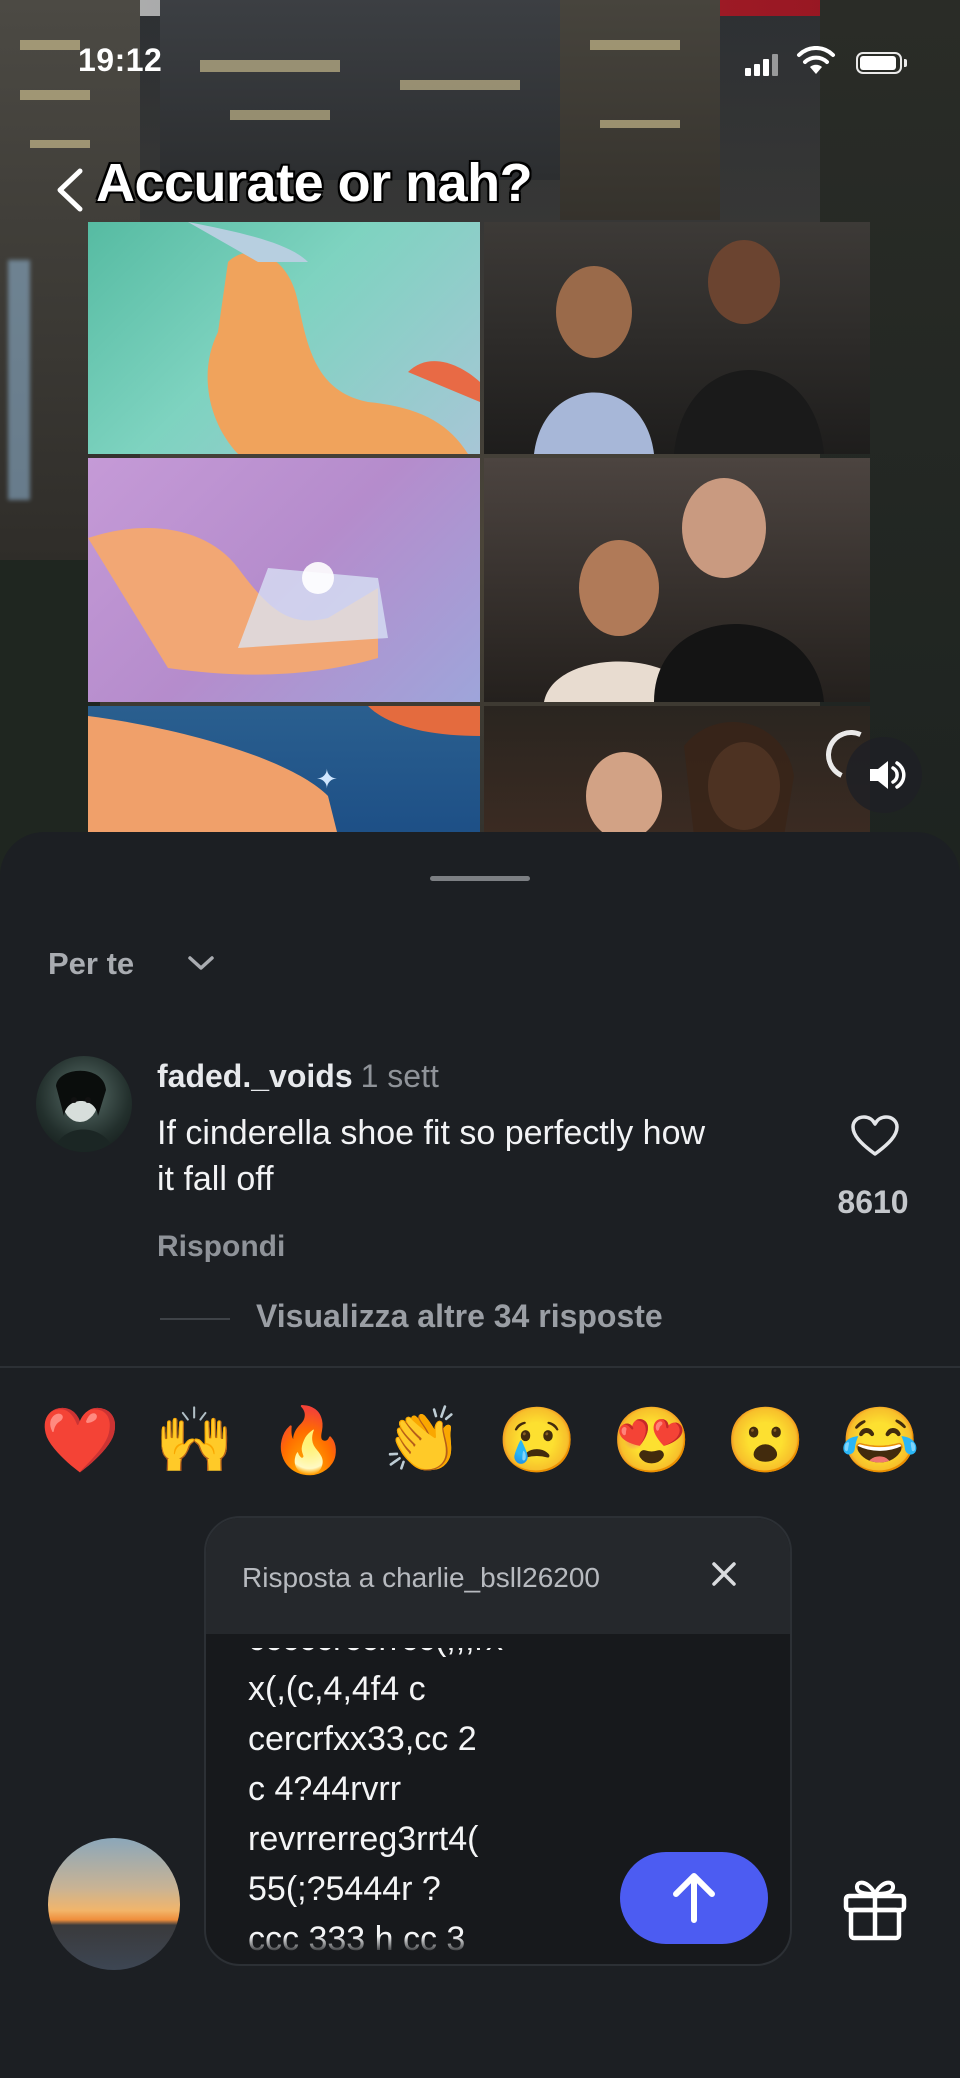 The width and height of the screenshot is (960, 2078). I want to click on celebrity-photo-middle, so click(677, 580).